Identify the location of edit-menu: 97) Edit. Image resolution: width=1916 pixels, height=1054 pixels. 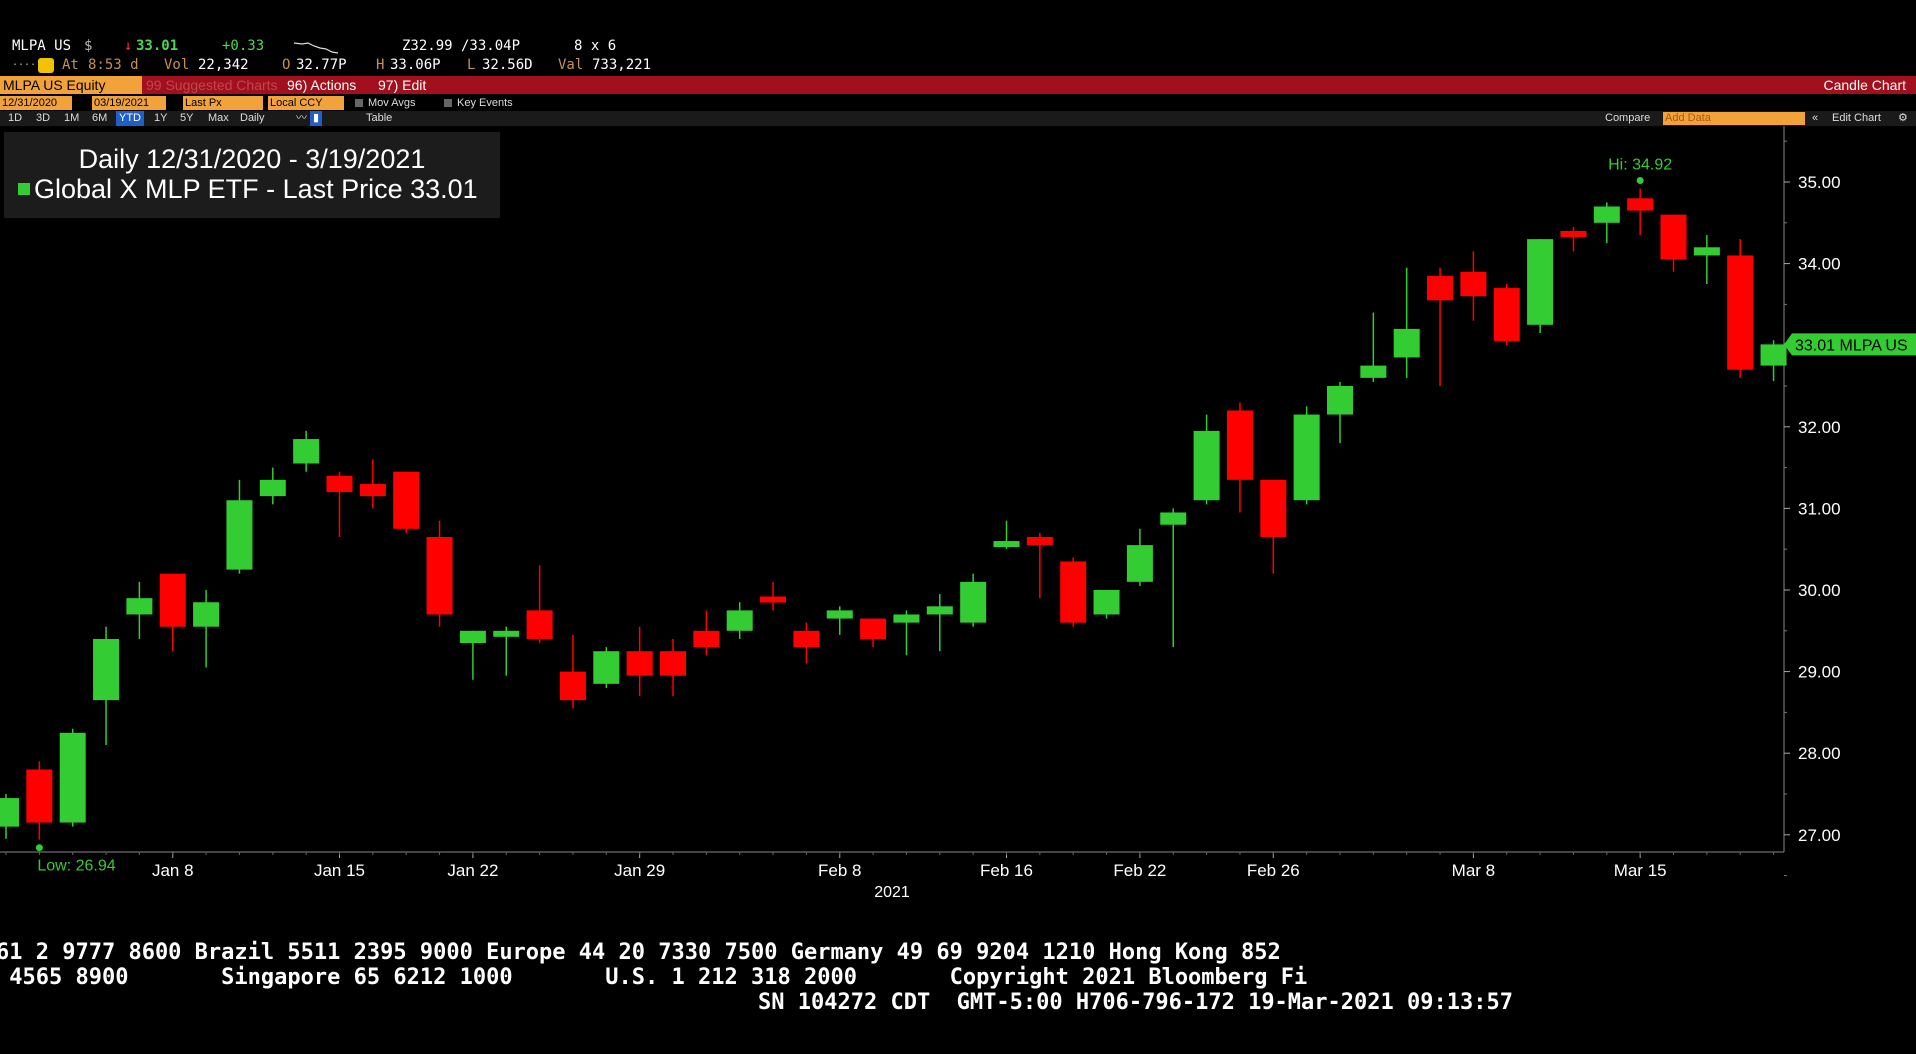
(402, 85).